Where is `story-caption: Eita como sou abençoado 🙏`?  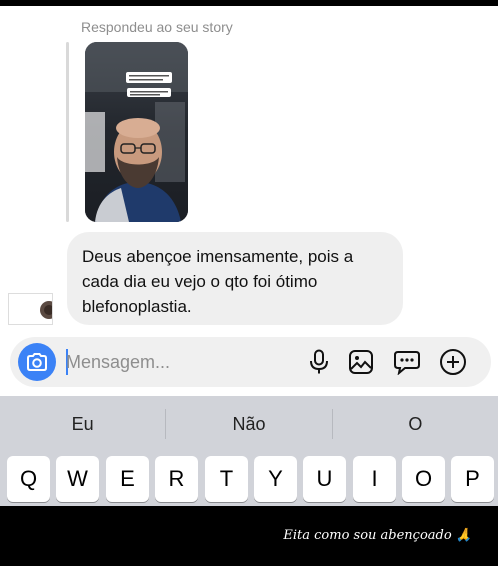 story-caption: Eita como sou abençoado 🙏 is located at coordinates (377, 535).